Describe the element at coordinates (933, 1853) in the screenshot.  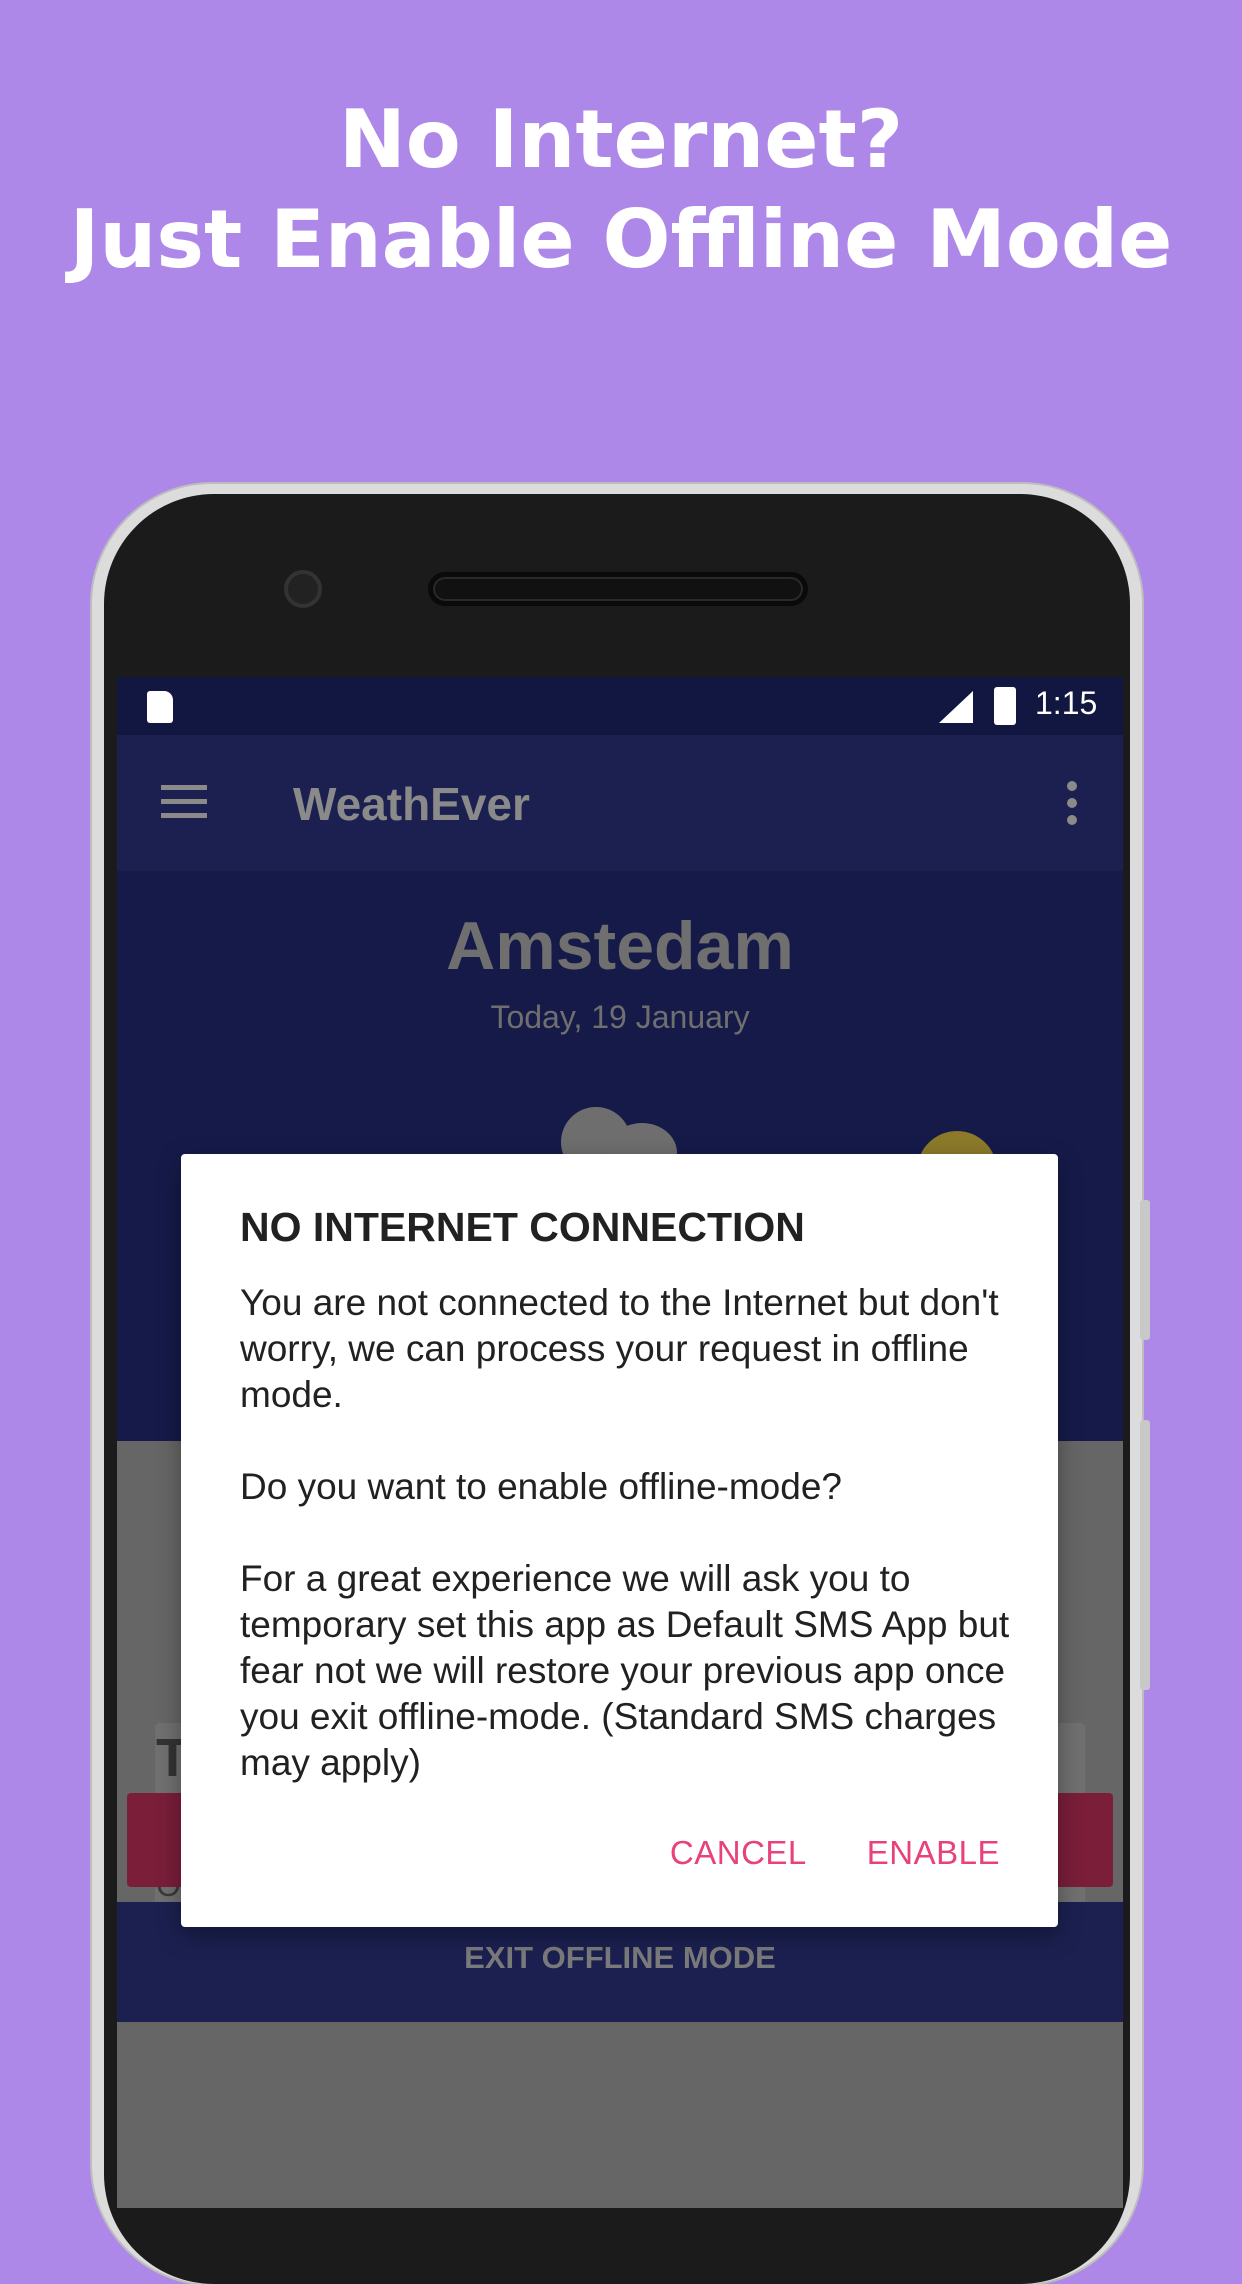
I see `enable-button: ENABLE` at that location.